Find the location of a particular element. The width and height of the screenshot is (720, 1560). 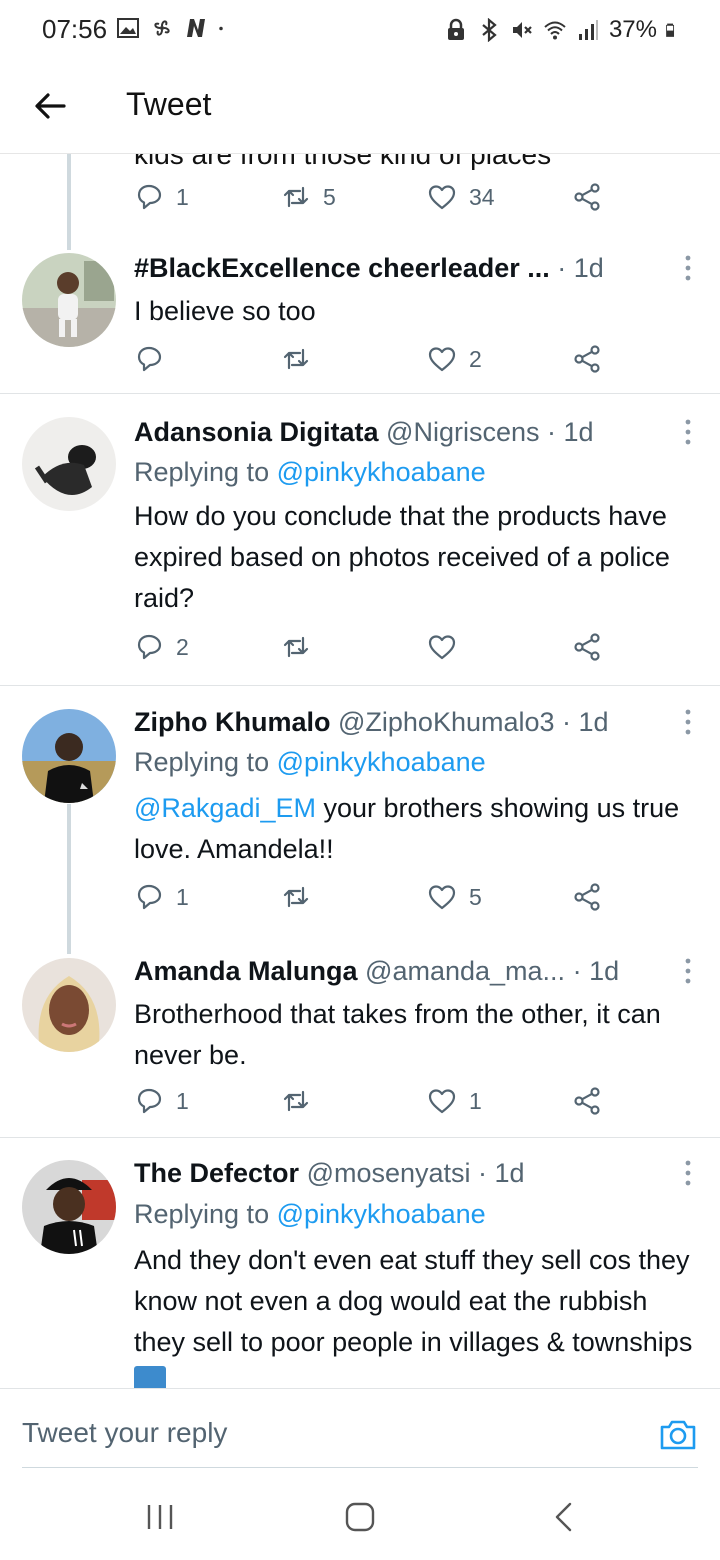

reply-input: Tweet your reply is located at coordinates (124, 1433).